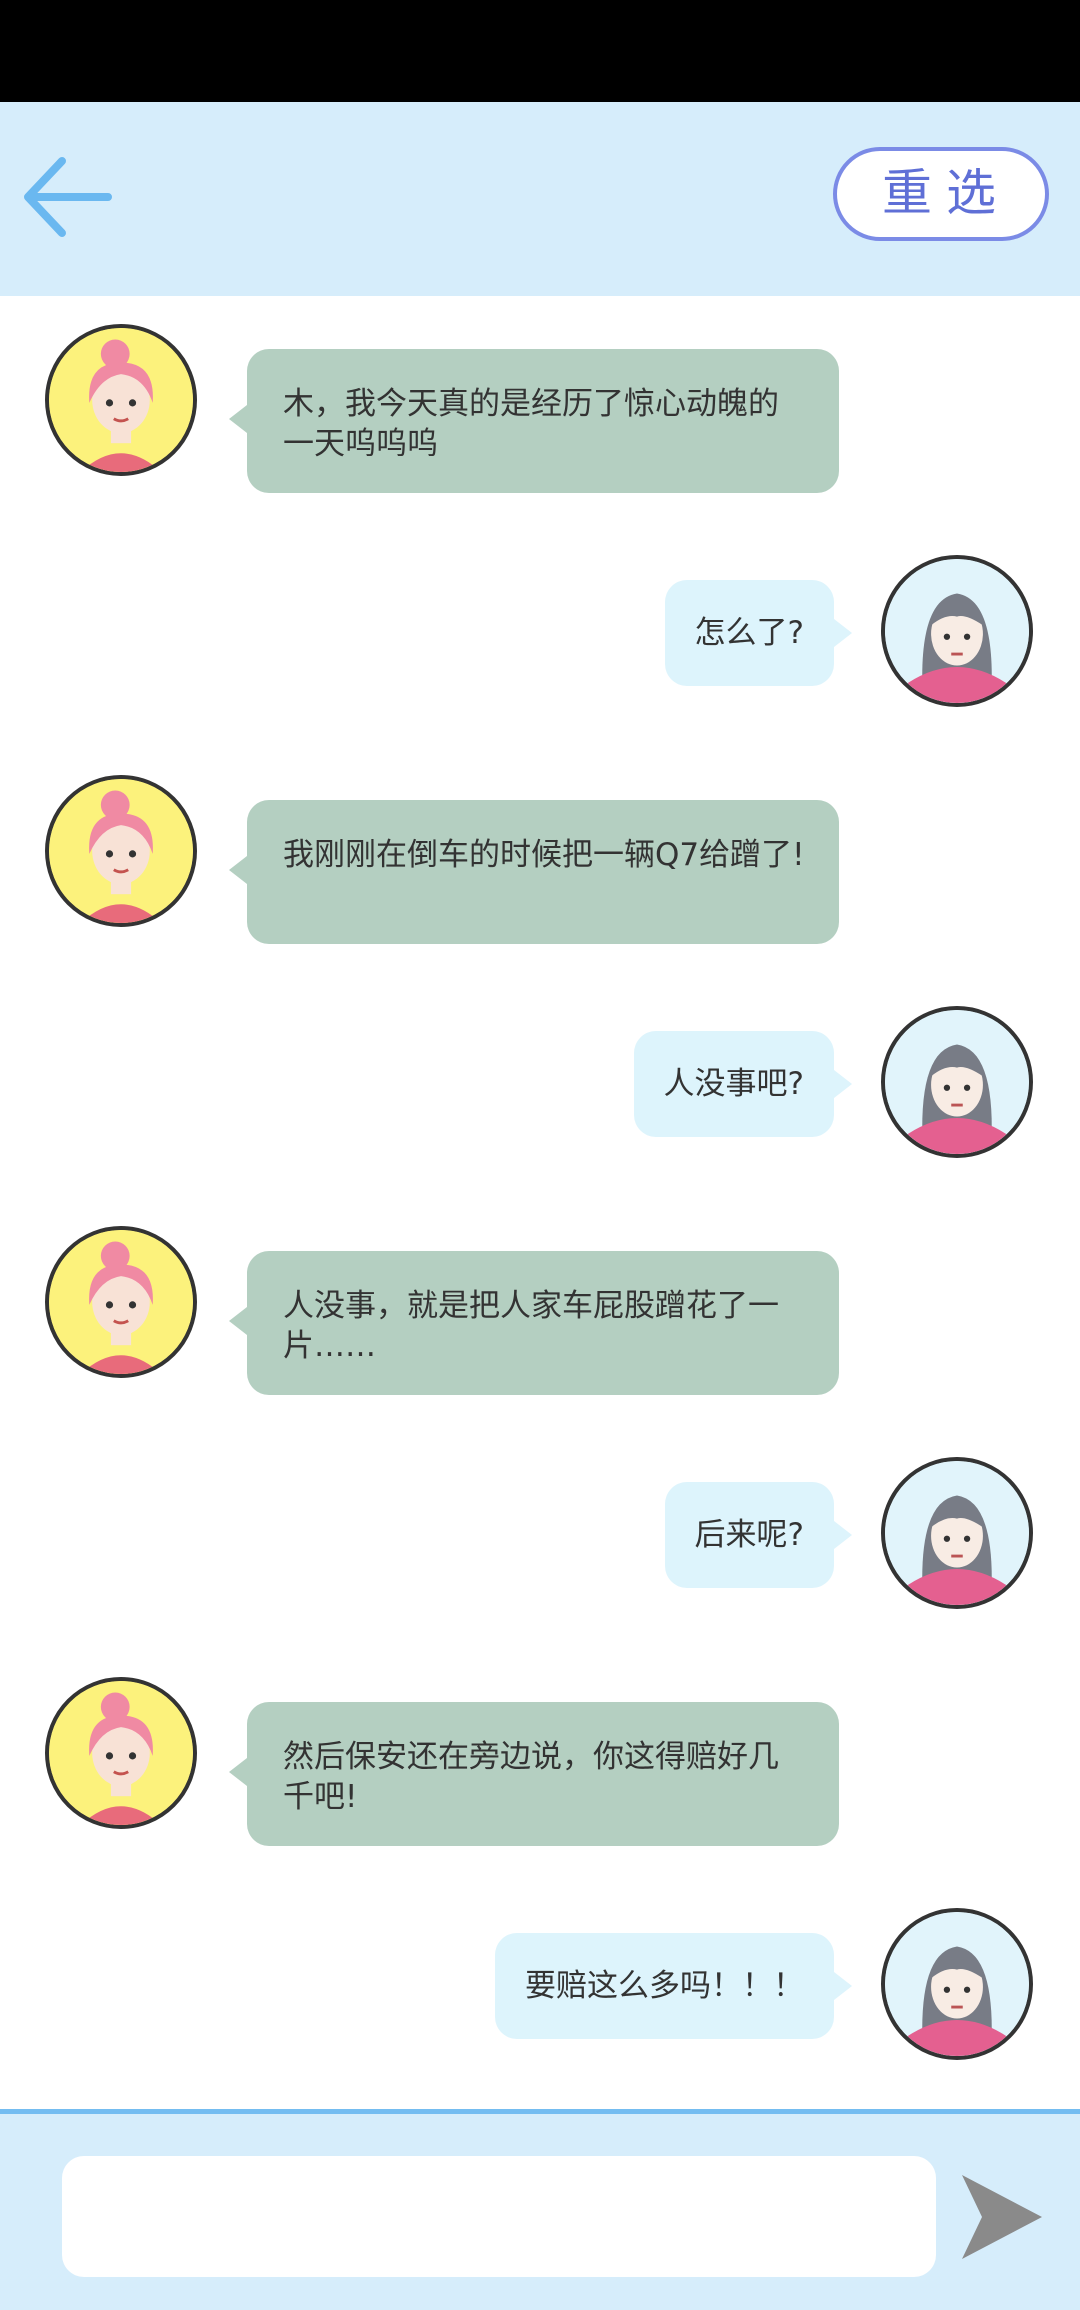 This screenshot has width=1080, height=2310. I want to click on message-bubble-friend: 木，我今天真的是经历了惊心动魄的一天呜呜呜, so click(534, 421).